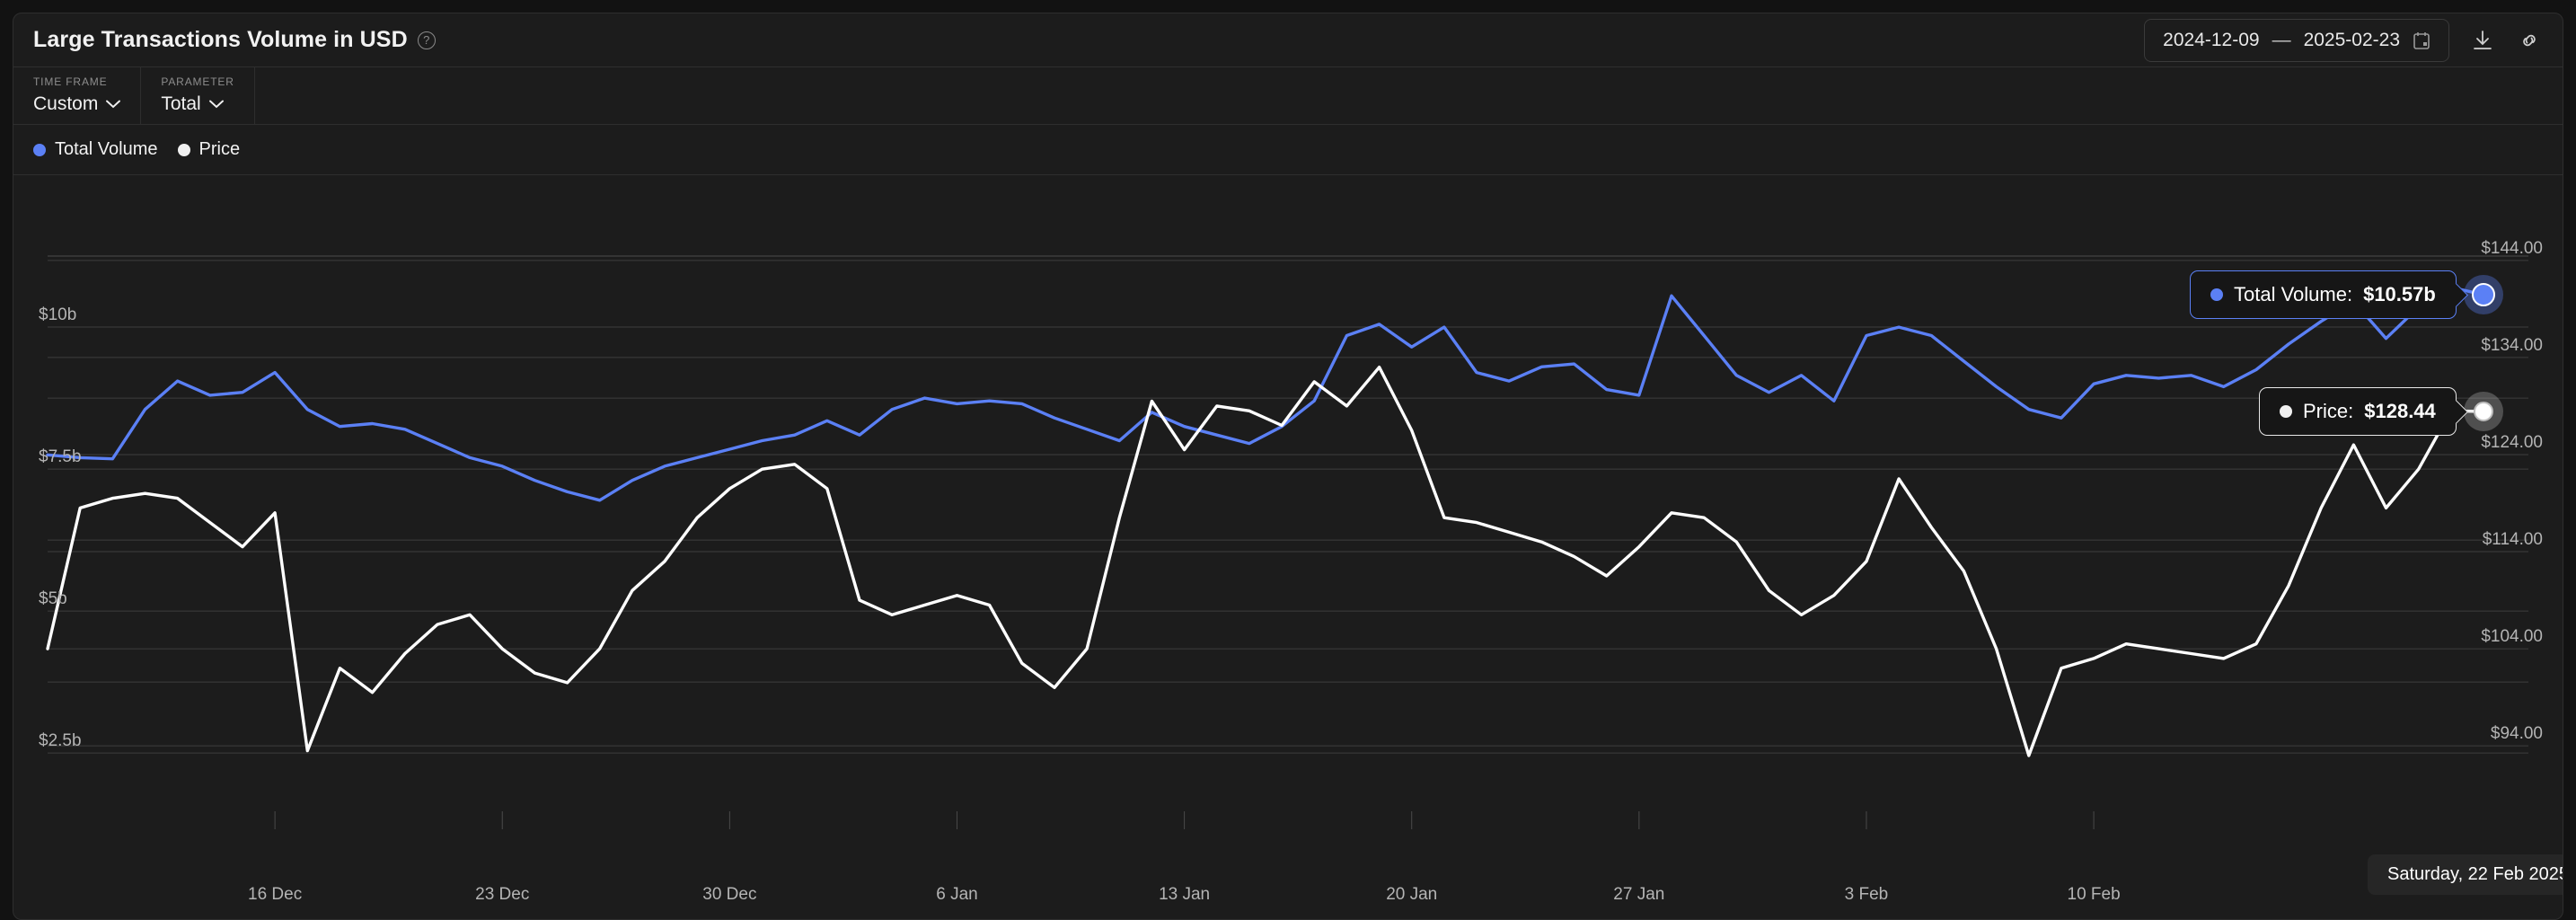 This screenshot has width=2576, height=920. I want to click on y-axis-right-tick: $124.00, so click(2512, 442).